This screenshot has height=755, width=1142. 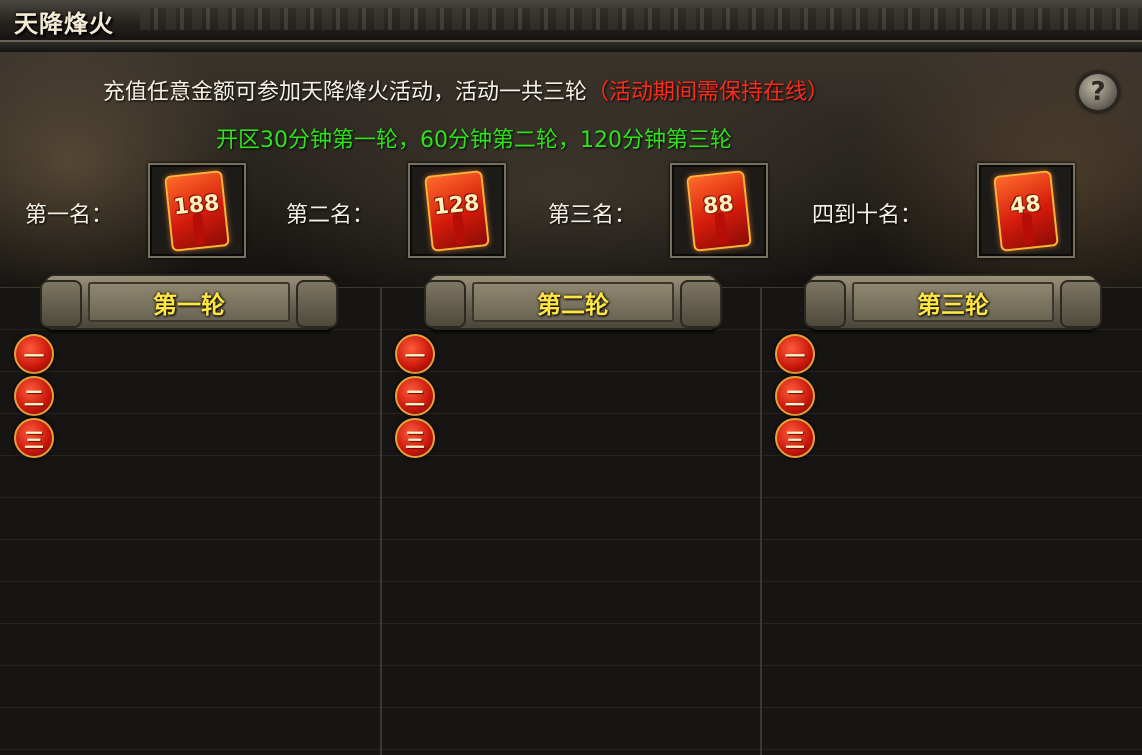 I want to click on reward-slot-second: 128, so click(x=457, y=210).